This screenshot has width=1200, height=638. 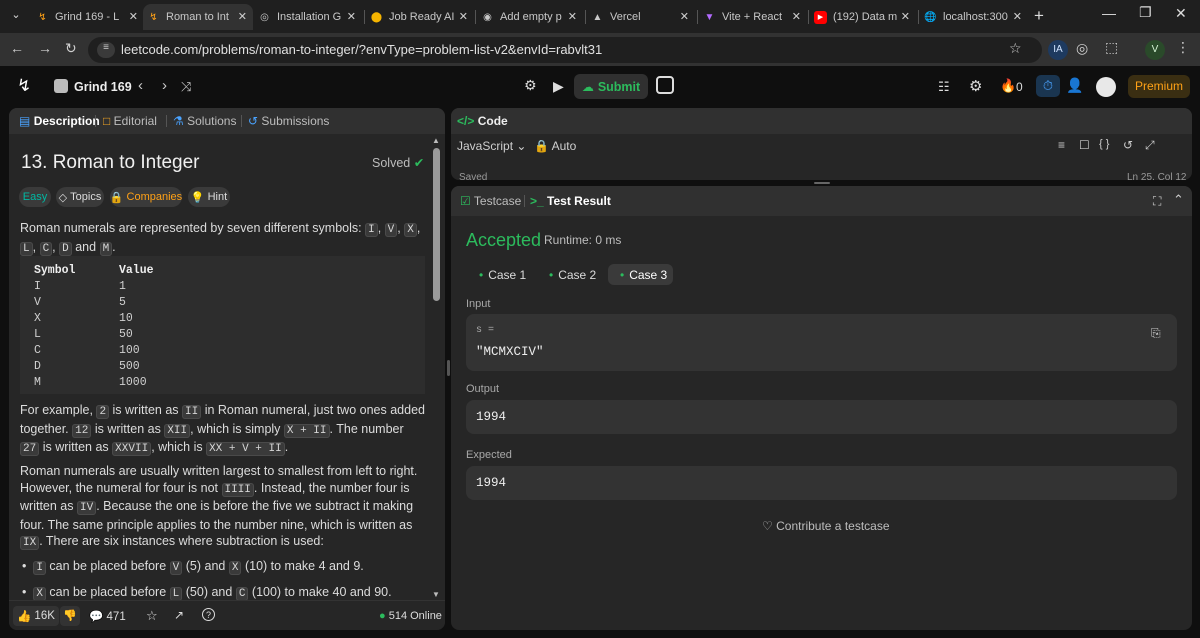 What do you see at coordinates (103, 87) in the screenshot?
I see `problem-list-title: Grind 169` at bounding box center [103, 87].